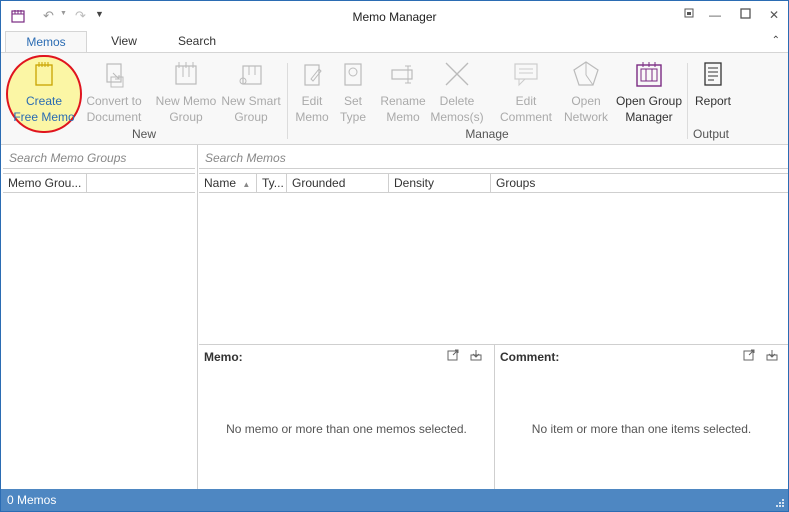  I want to click on edit-memo-label-2: Memo, so click(312, 117).